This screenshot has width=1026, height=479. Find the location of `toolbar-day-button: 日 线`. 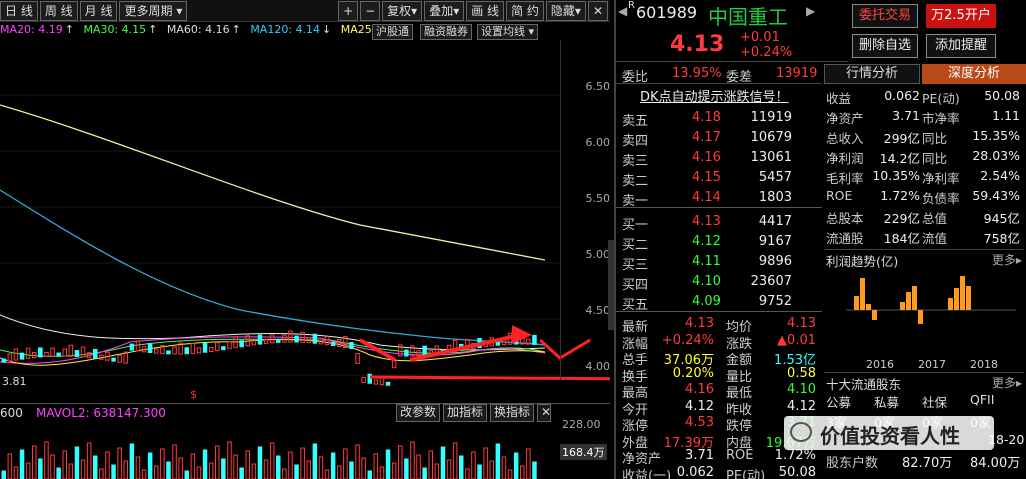

toolbar-day-button: 日 线 is located at coordinates (19, 10).